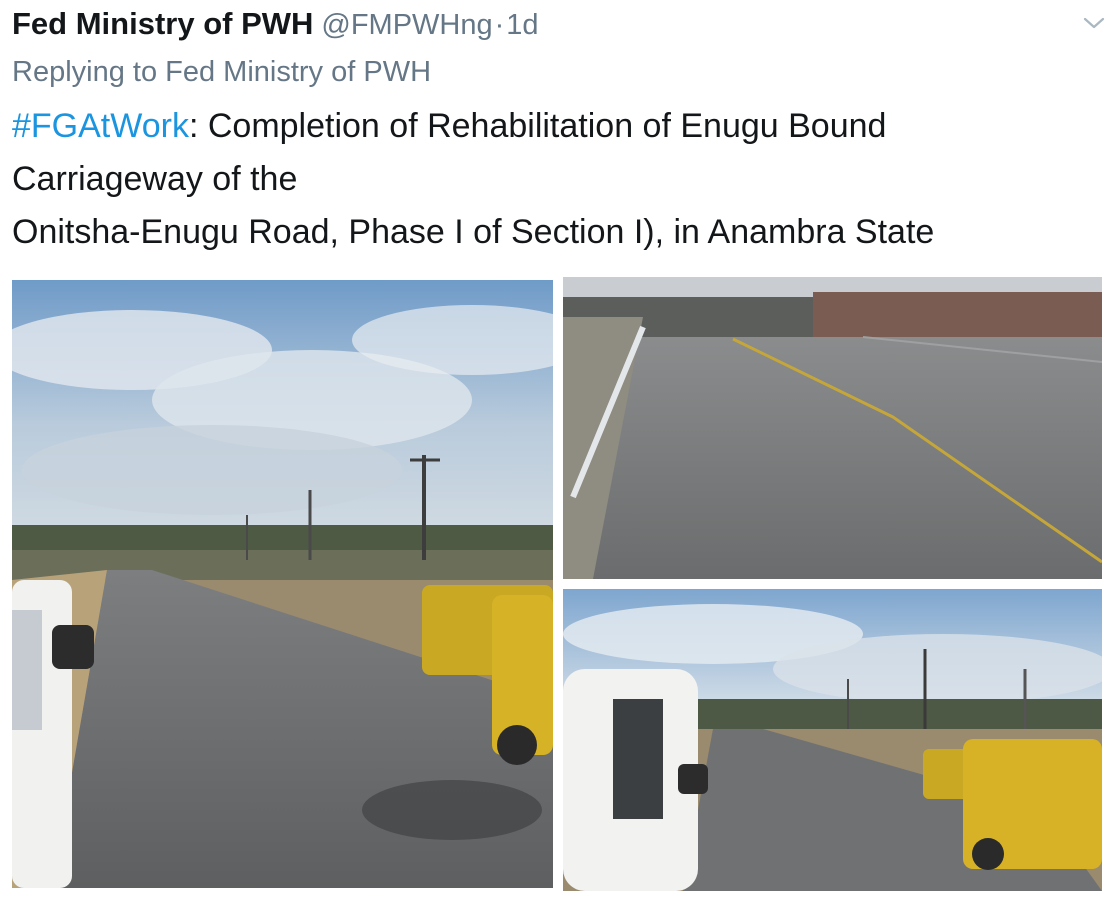 Image resolution: width=1120 pixels, height=910 pixels. I want to click on author-name: Fed Ministry of PWH, so click(162, 23).